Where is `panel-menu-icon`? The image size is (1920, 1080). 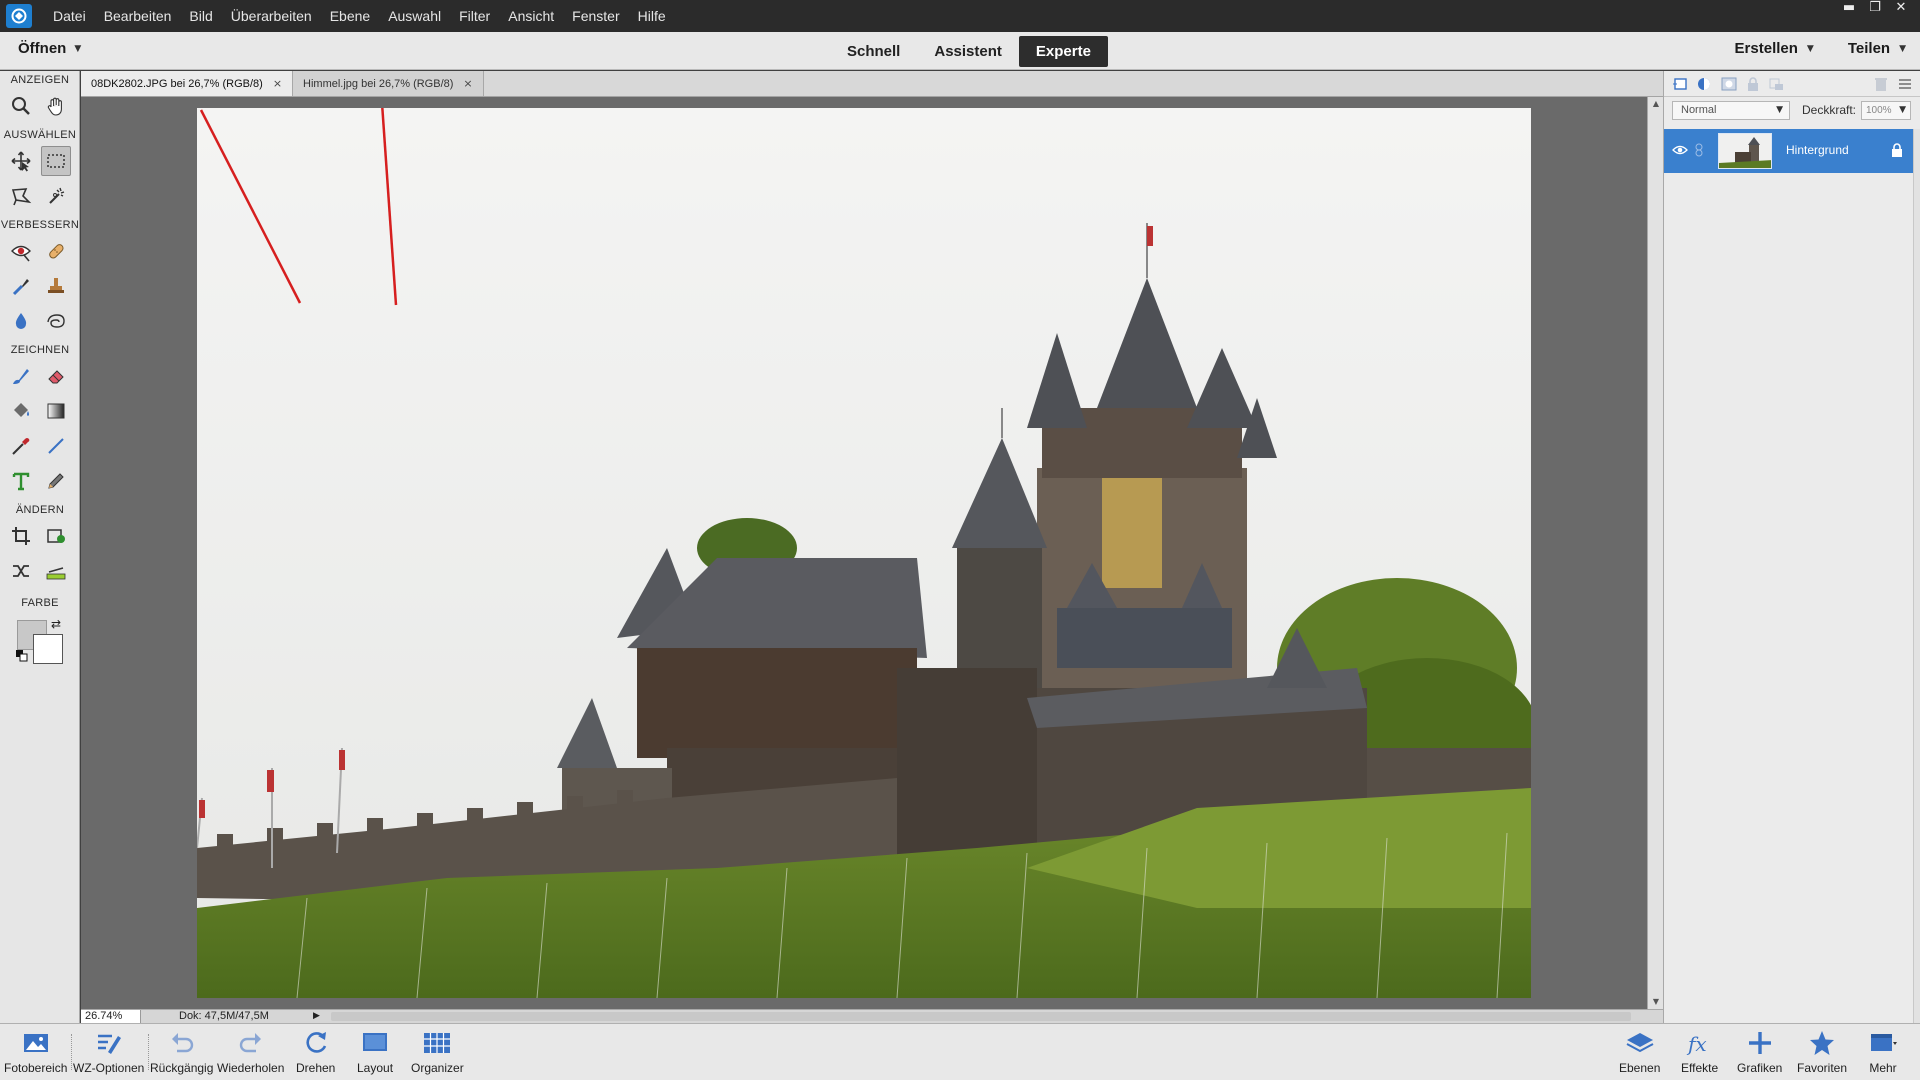
panel-menu-icon is located at coordinates (1905, 84).